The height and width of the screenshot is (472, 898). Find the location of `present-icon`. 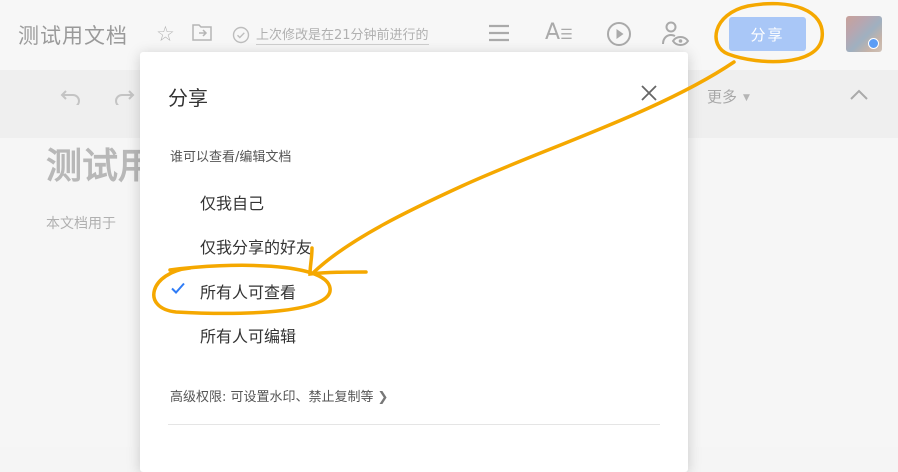

present-icon is located at coordinates (619, 34).